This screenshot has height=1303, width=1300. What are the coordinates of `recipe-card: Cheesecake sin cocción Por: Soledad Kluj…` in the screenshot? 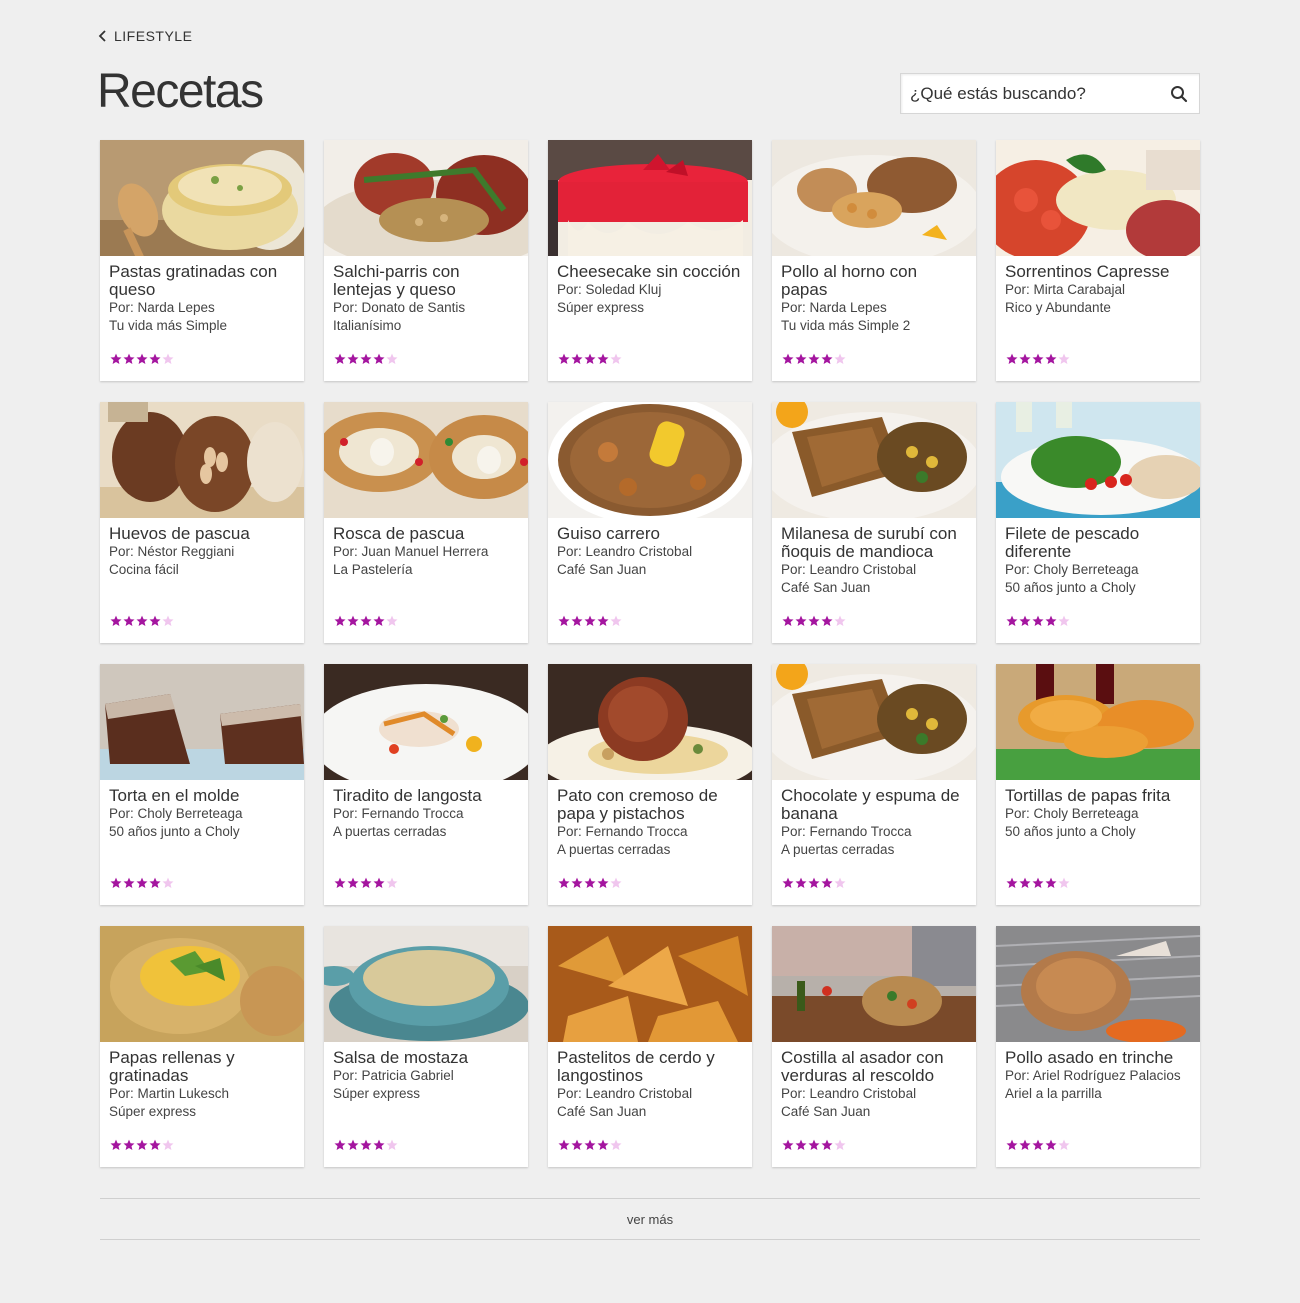 It's located at (650, 260).